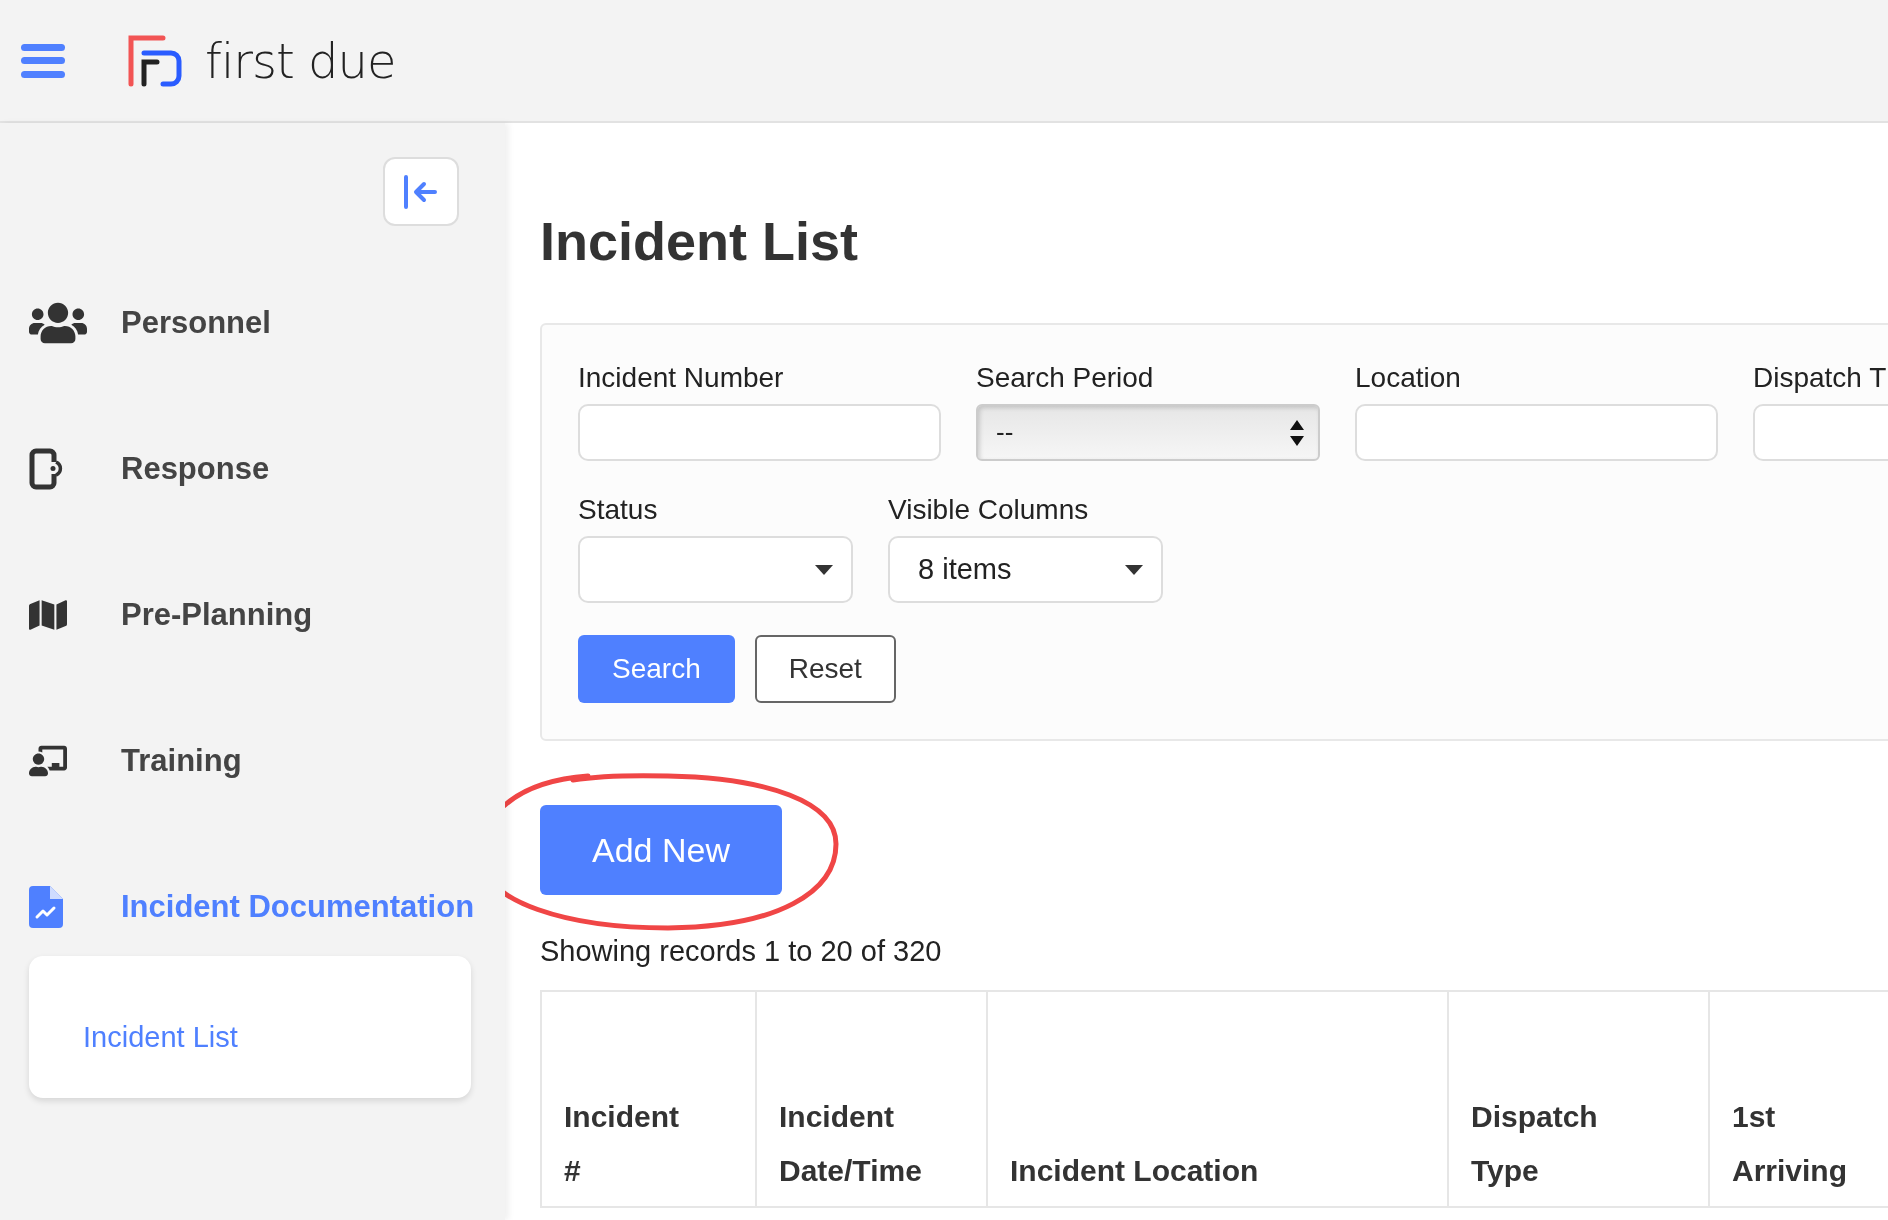 This screenshot has height=1220, width=1888. Describe the element at coordinates (871, 1099) in the screenshot. I see `column-header: Incident Date/Time` at that location.